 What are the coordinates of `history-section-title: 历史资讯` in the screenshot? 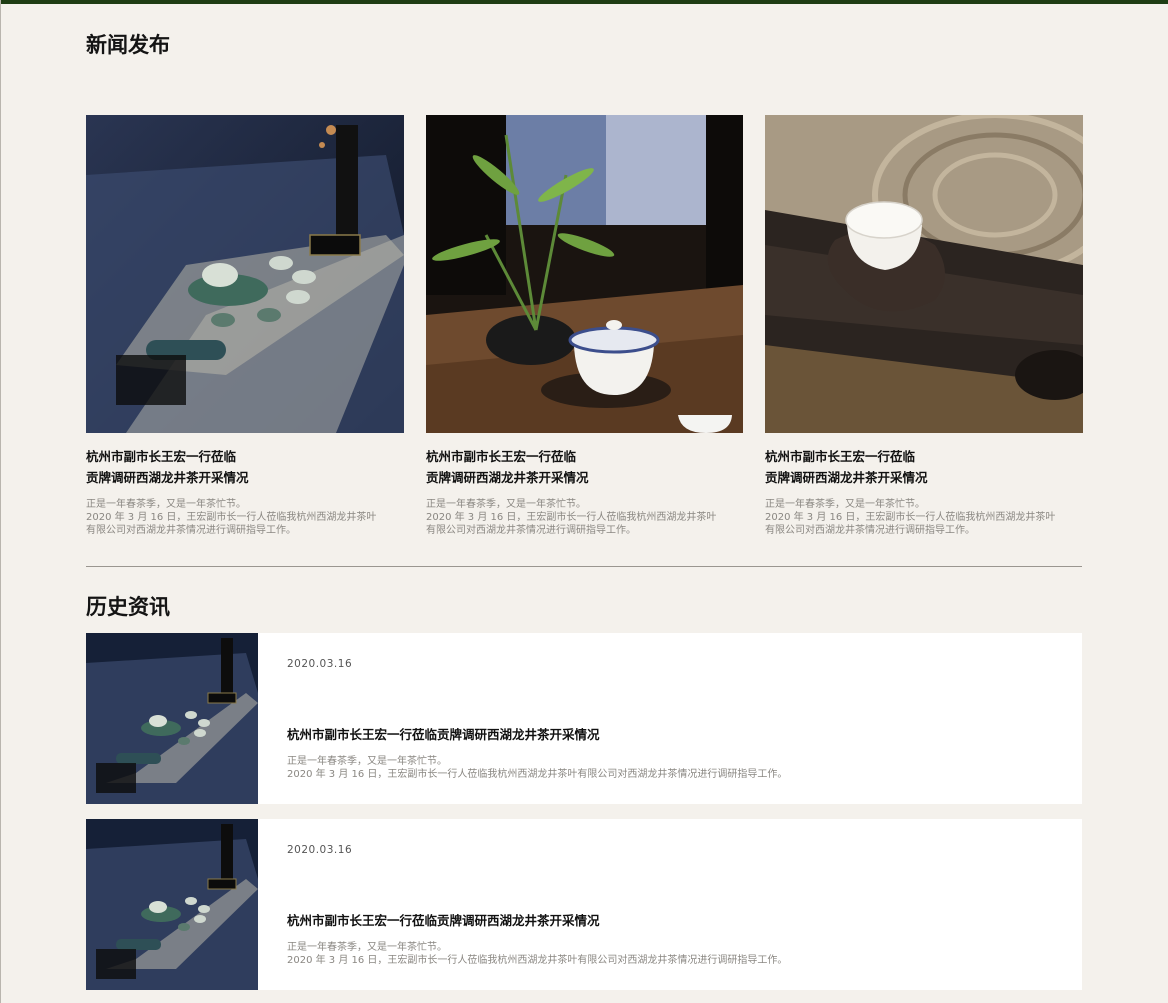 It's located at (128, 606).